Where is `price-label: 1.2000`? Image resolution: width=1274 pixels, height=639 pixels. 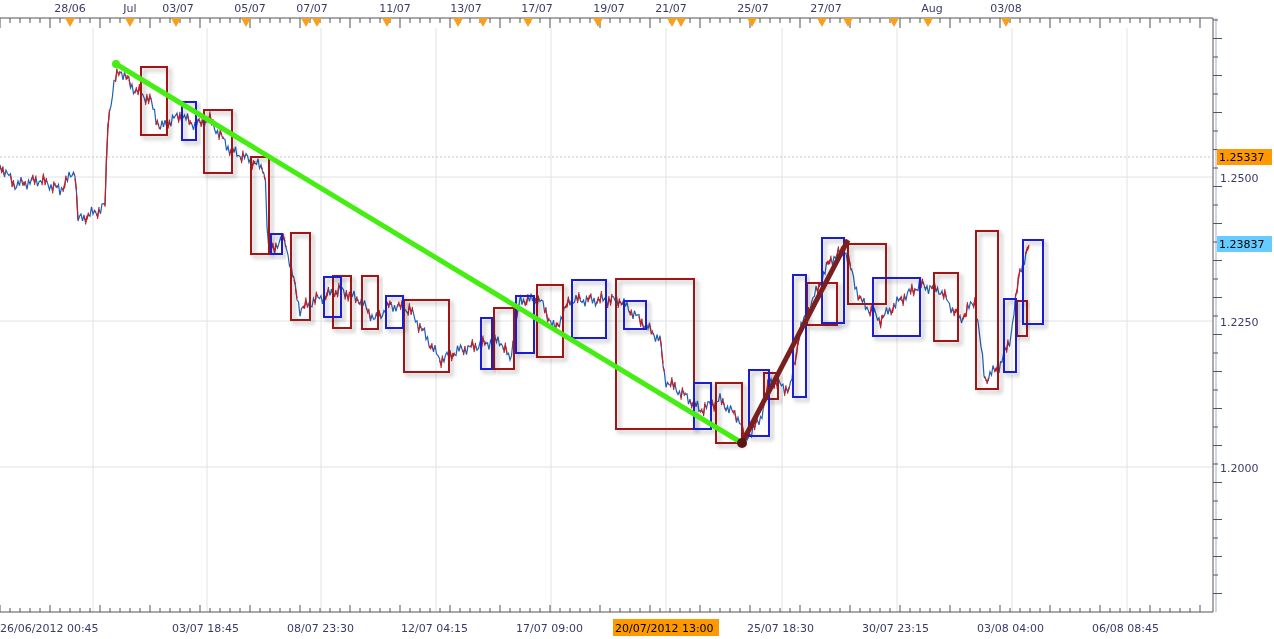
price-label: 1.2000 is located at coordinates (1239, 468).